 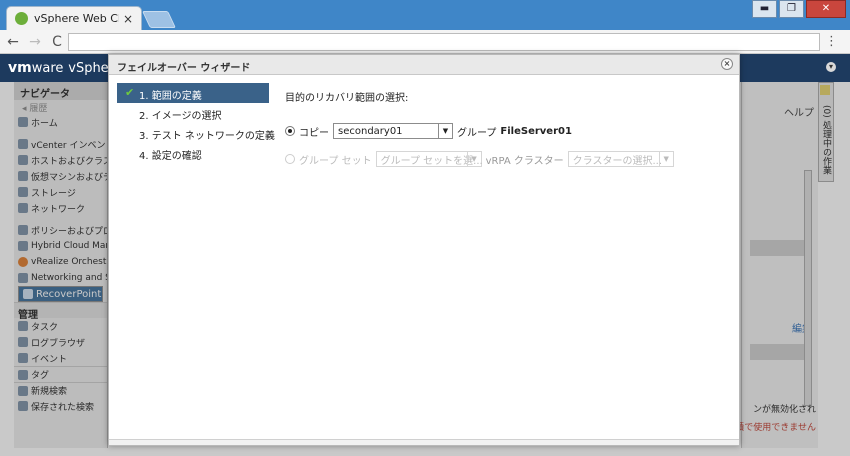 I want to click on vmware-logo: vmware vSpher, so click(x=61, y=68).